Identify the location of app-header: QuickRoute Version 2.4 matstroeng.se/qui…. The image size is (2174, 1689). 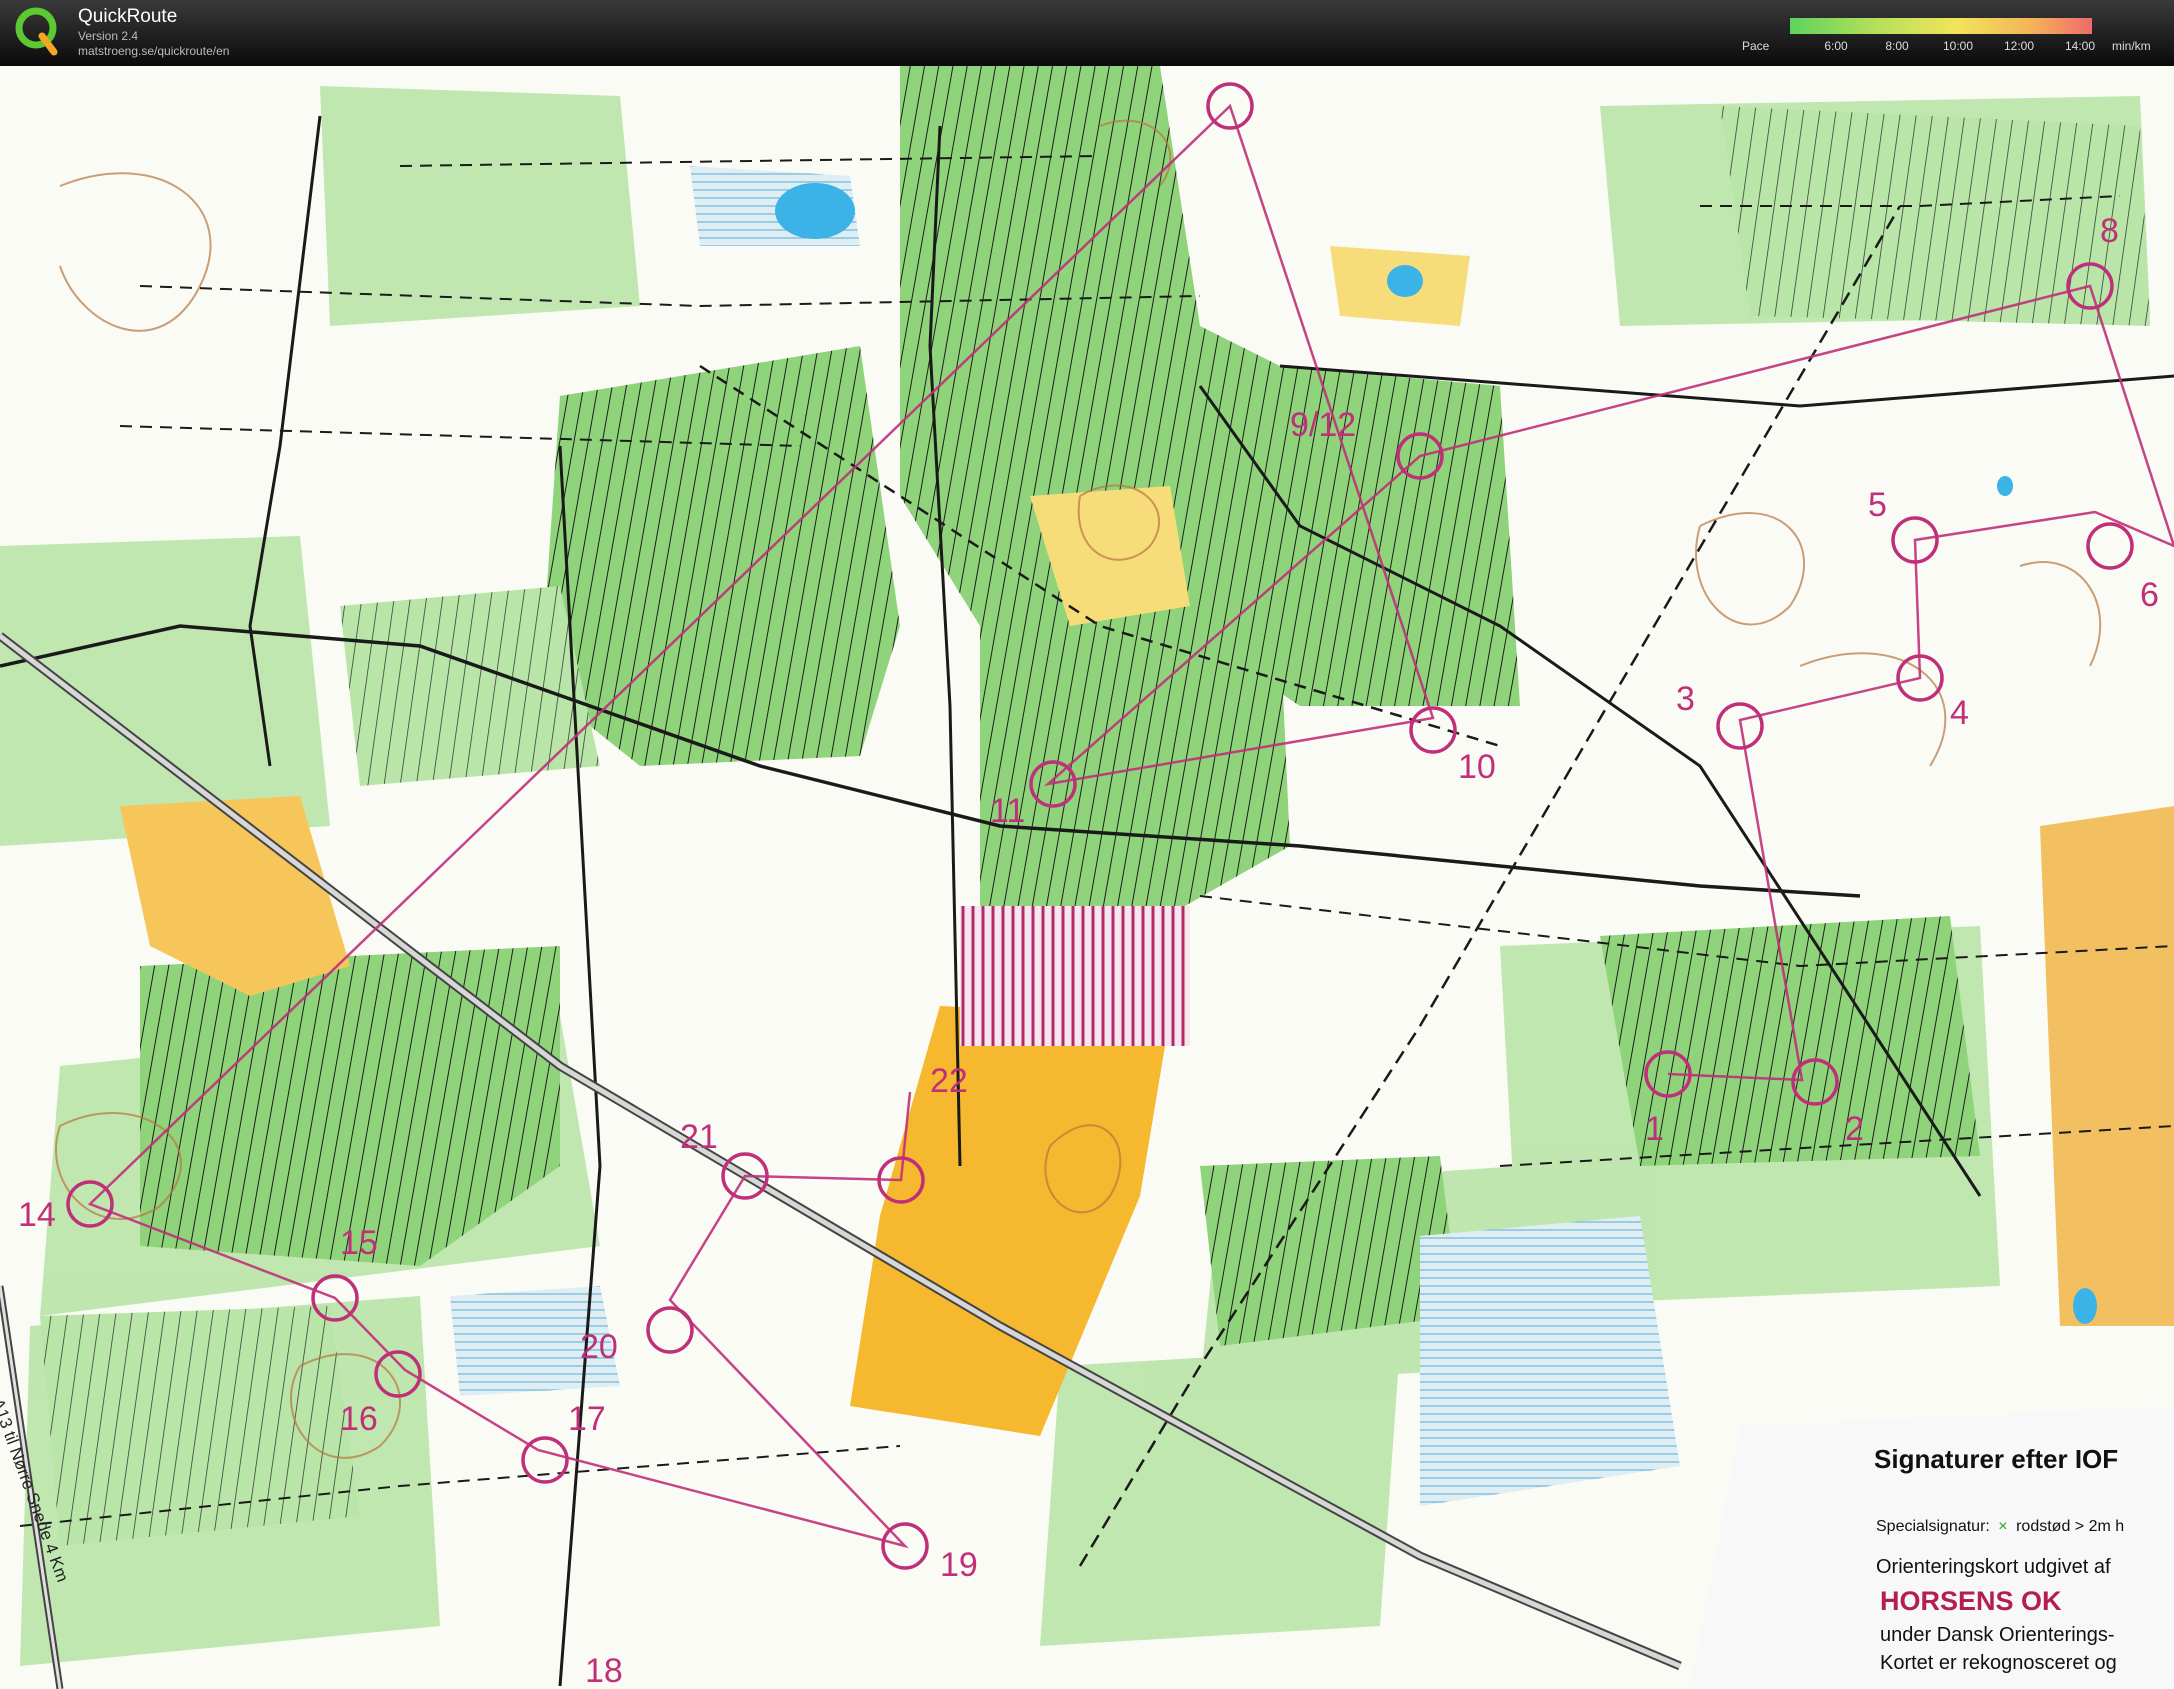
(1087, 33).